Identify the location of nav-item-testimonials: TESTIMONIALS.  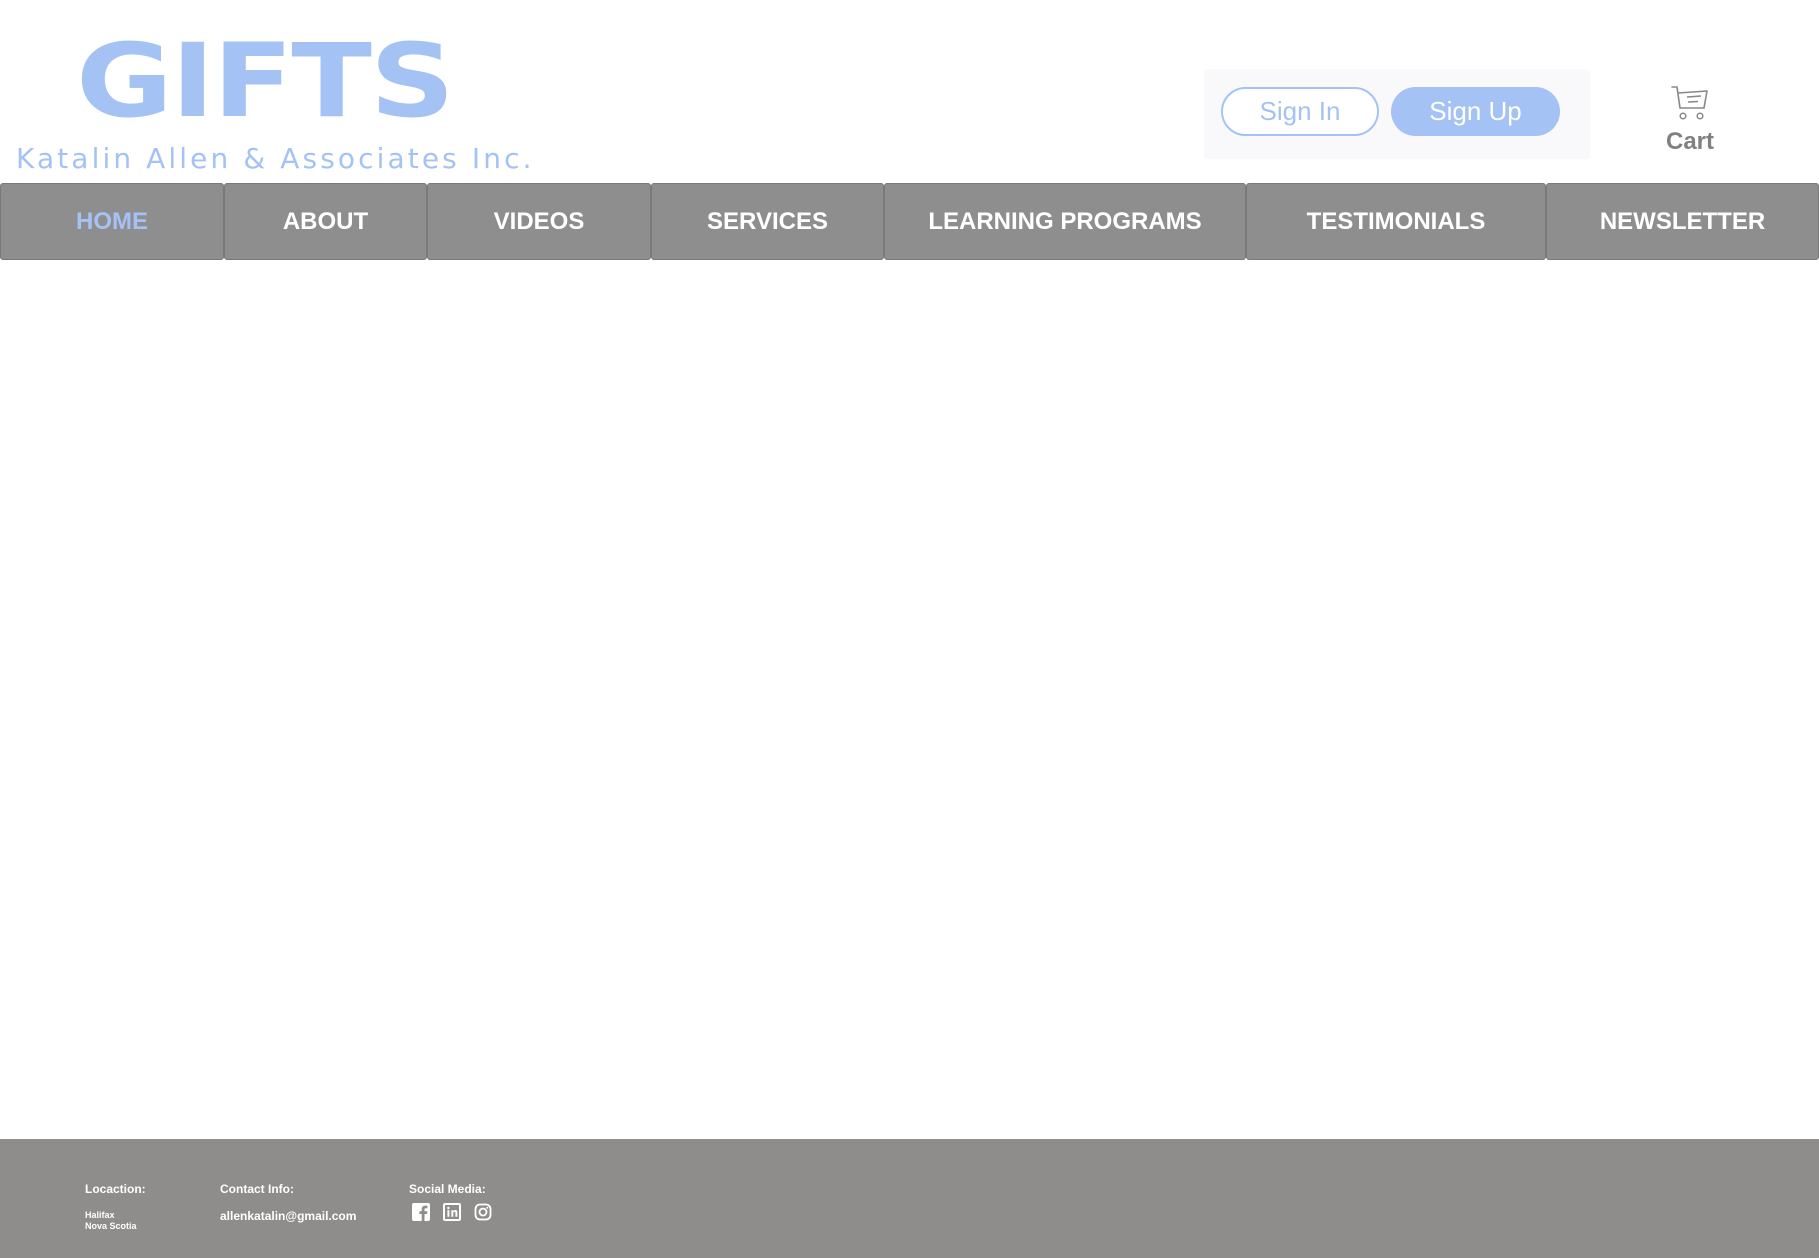
(1396, 221).